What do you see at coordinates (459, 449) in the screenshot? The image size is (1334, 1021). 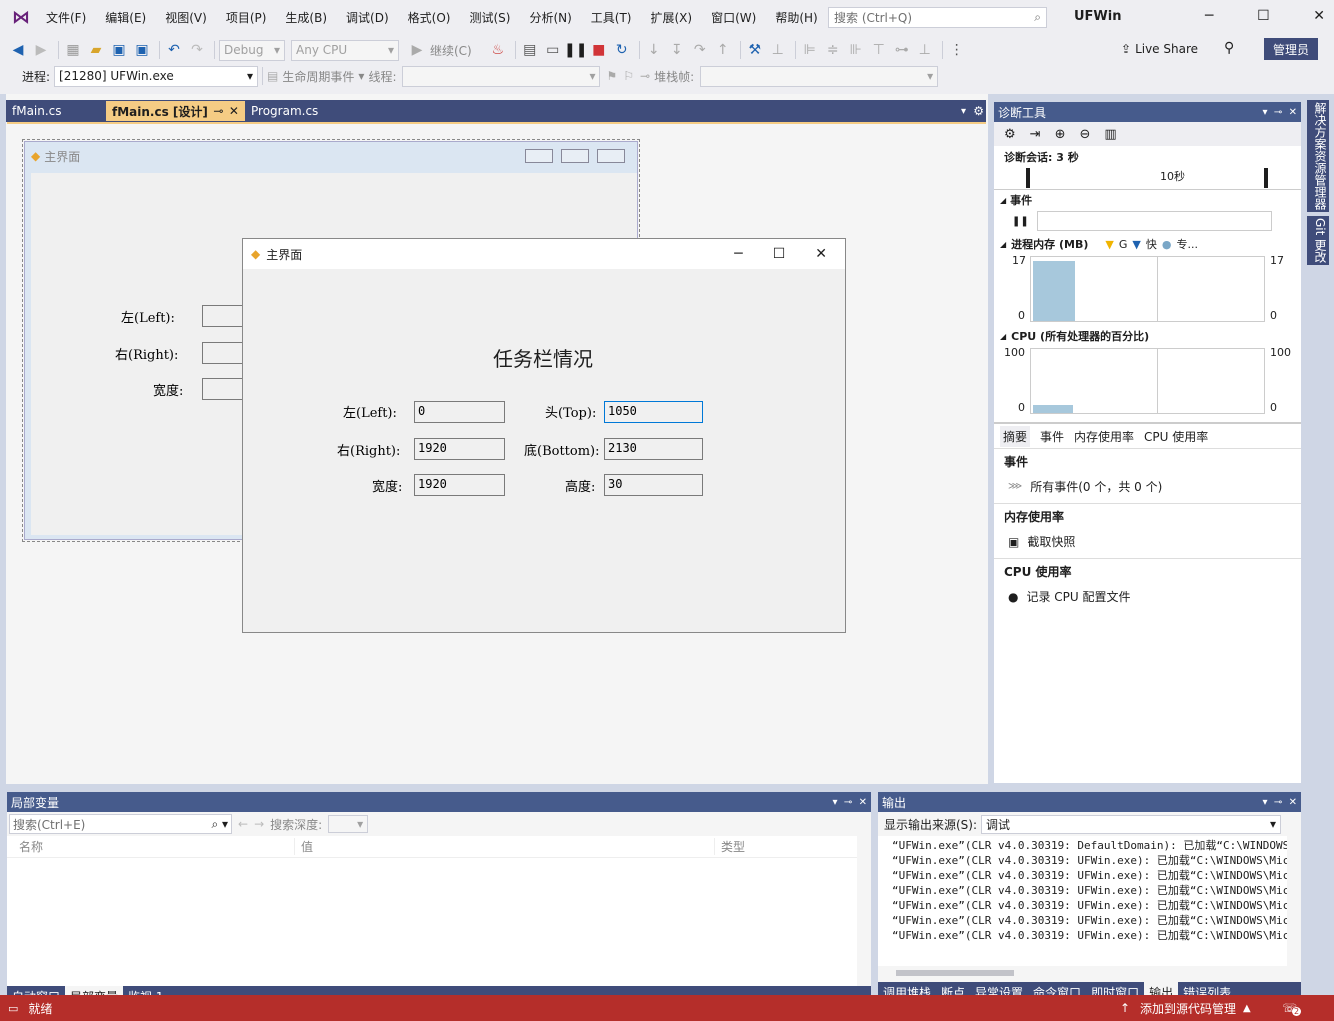 I see `right-field: 1920` at bounding box center [459, 449].